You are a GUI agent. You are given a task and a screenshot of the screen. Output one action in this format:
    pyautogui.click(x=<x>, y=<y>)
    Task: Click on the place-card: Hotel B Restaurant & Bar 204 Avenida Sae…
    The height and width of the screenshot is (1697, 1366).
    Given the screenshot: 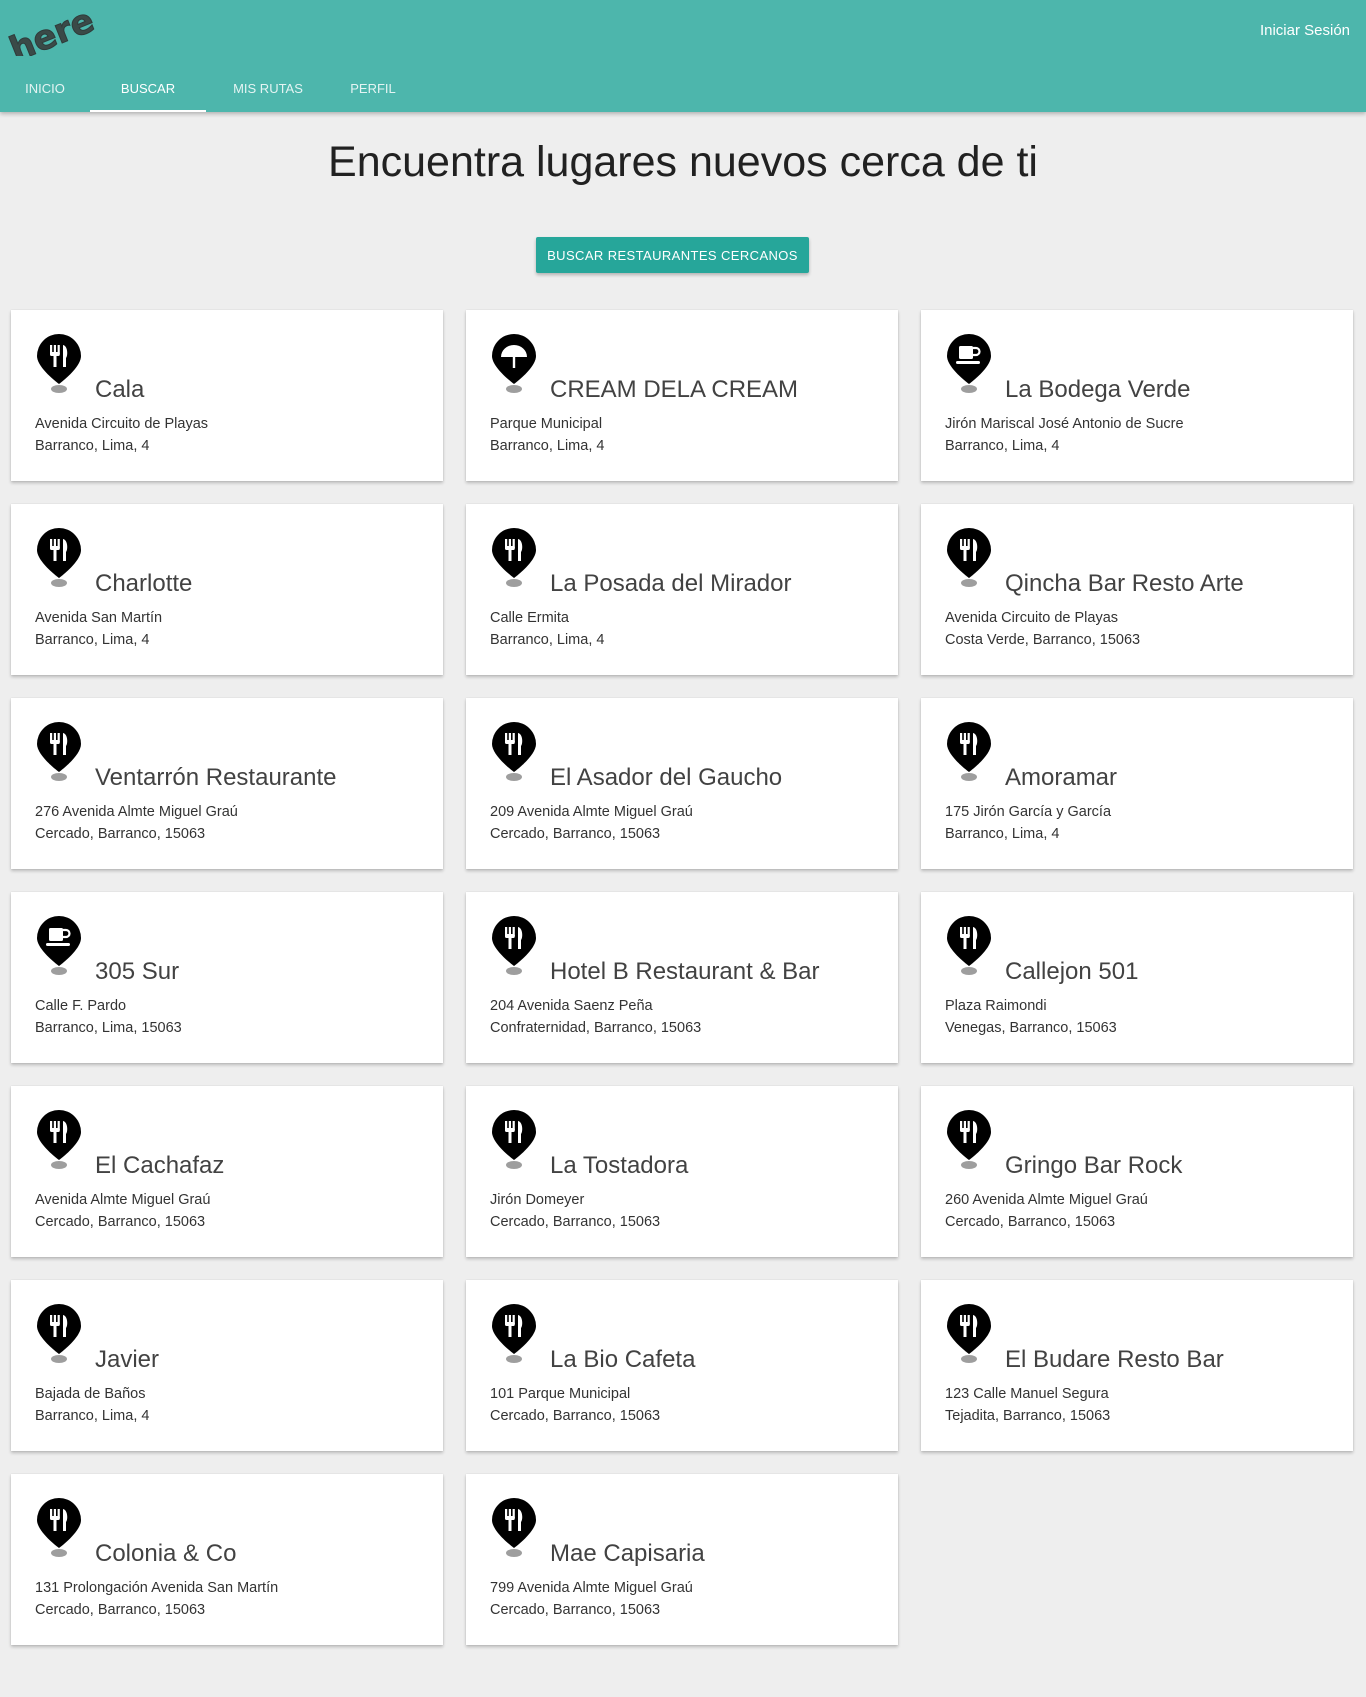 What is the action you would take?
    pyautogui.click(x=682, y=977)
    